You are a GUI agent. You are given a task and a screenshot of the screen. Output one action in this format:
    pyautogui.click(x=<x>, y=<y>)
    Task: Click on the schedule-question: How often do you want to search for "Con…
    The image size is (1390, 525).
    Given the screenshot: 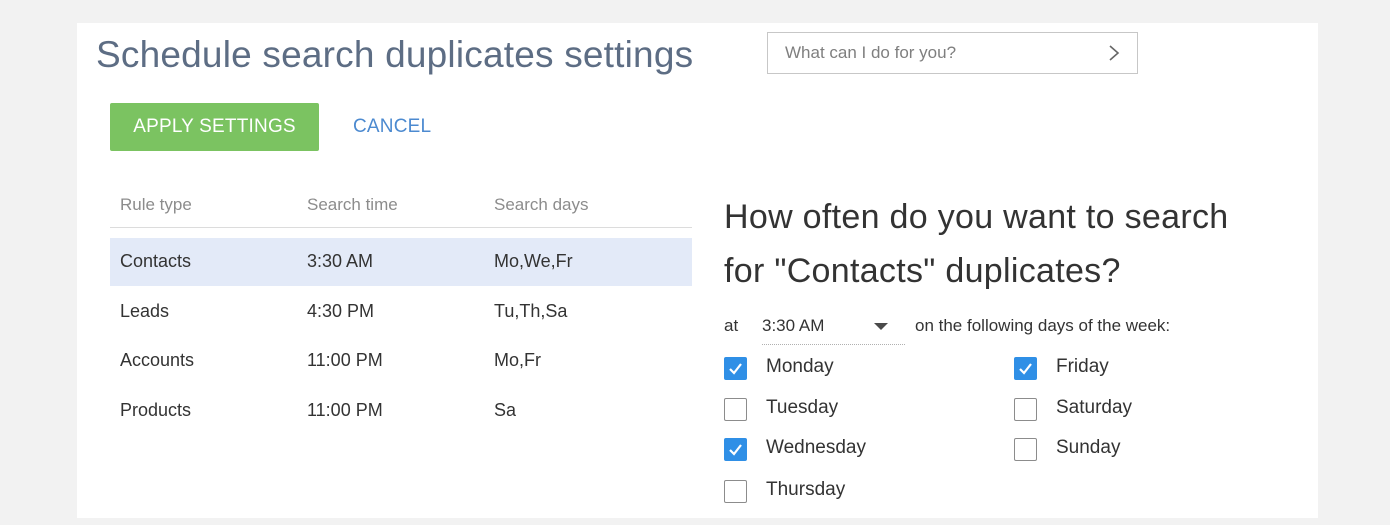 What is the action you would take?
    pyautogui.click(x=1019, y=244)
    